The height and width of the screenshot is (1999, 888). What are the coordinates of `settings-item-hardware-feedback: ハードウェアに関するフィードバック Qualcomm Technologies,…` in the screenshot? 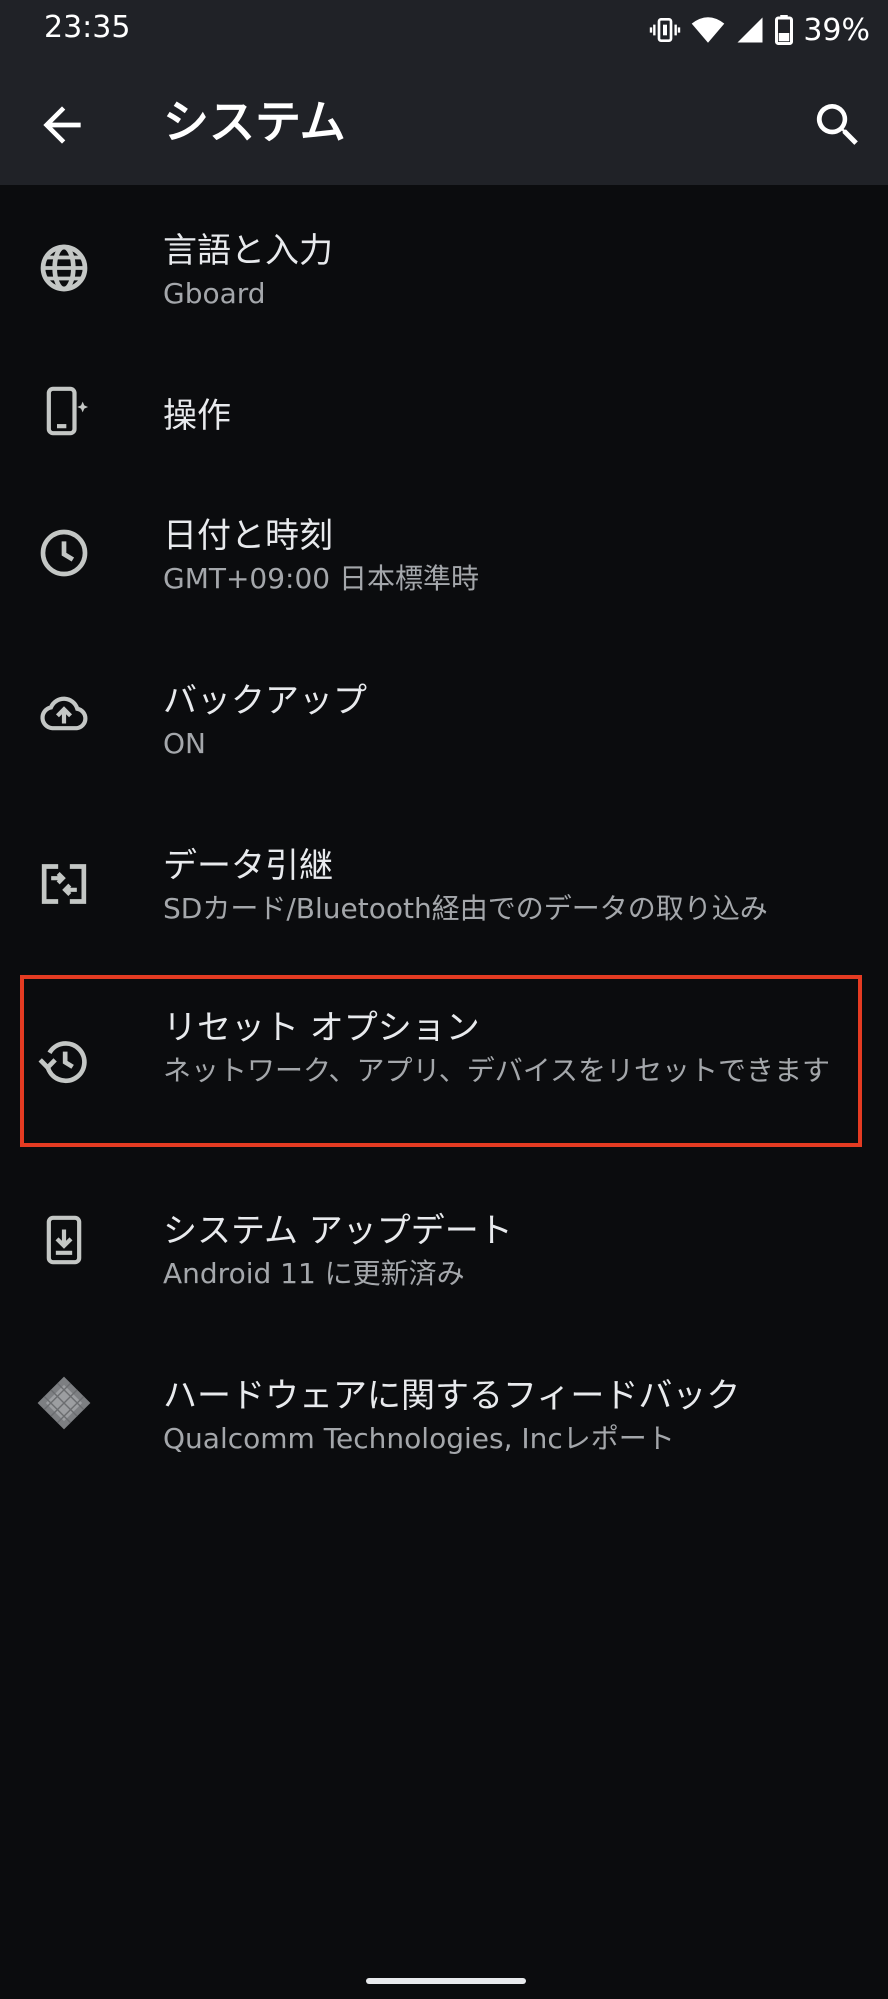 It's located at (444, 1407).